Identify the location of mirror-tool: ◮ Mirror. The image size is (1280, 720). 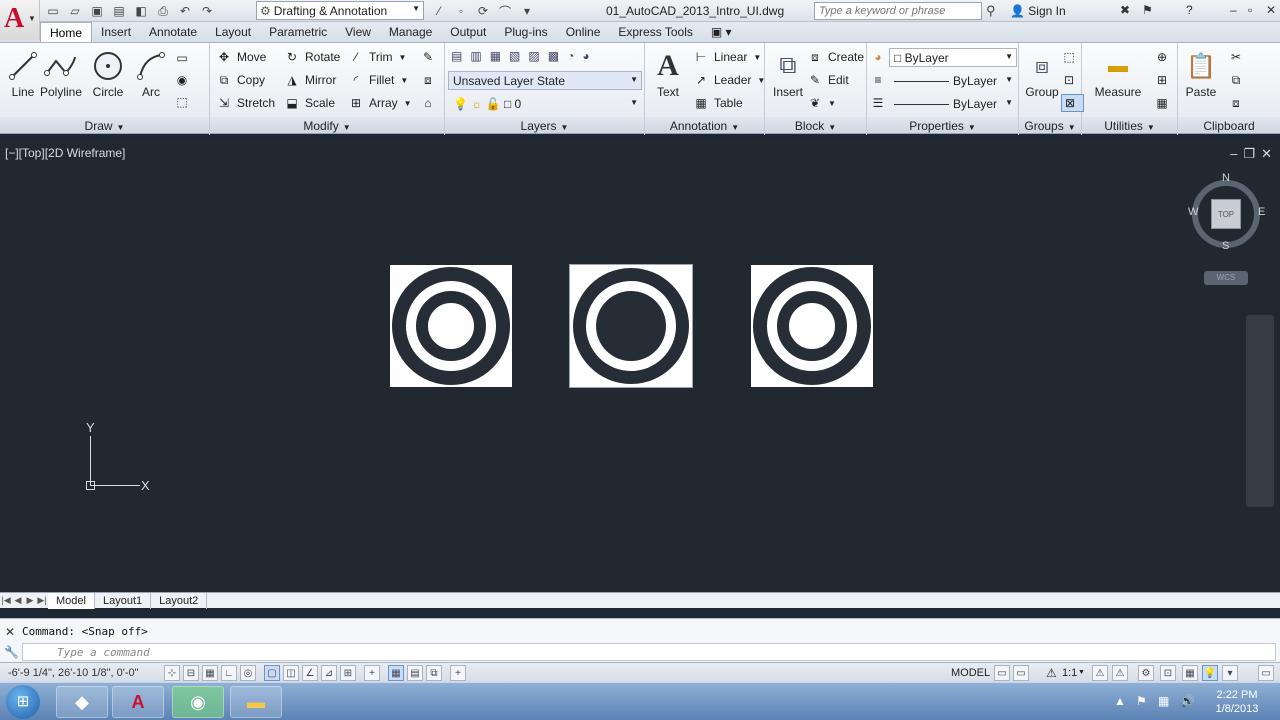
(310, 80).